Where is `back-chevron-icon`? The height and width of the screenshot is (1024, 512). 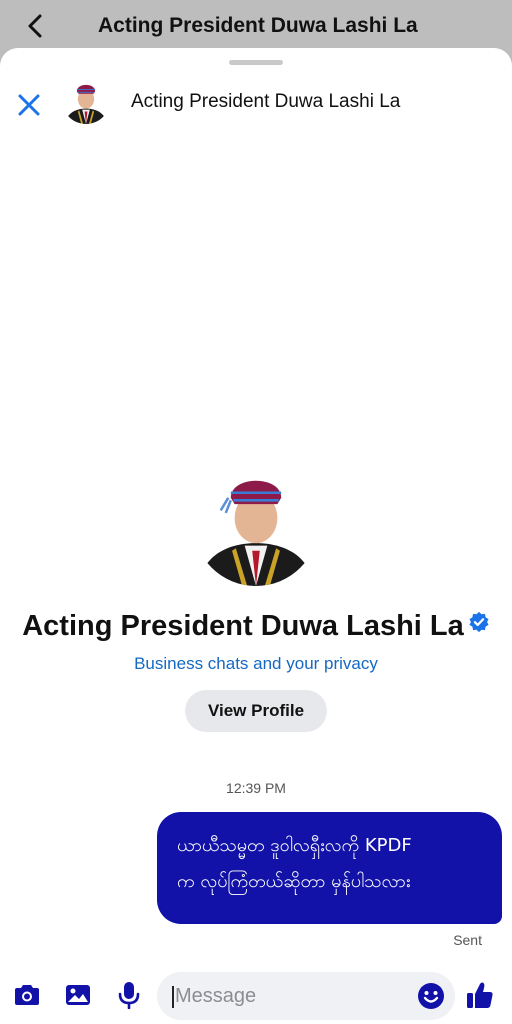 back-chevron-icon is located at coordinates (35, 26).